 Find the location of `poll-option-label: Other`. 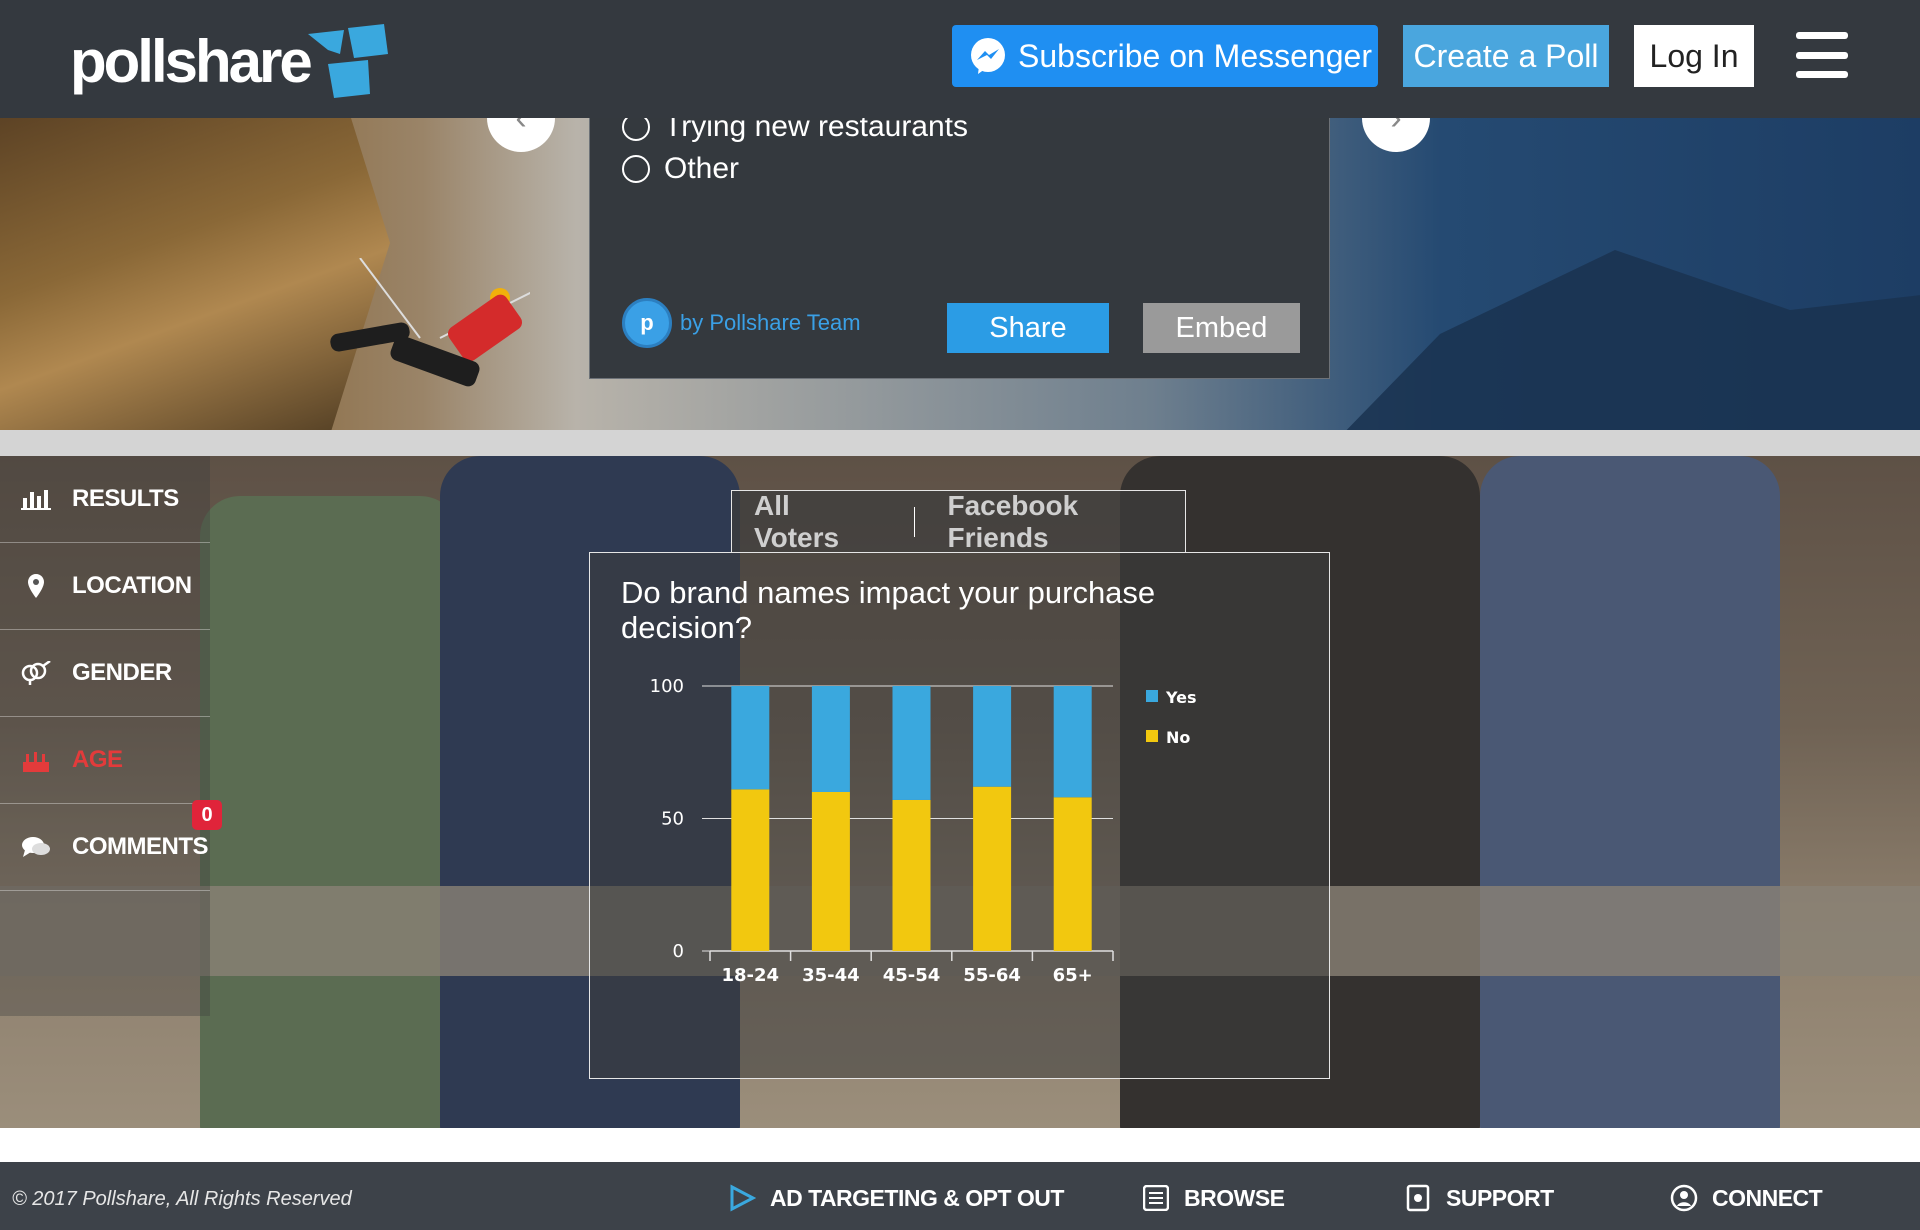

poll-option-label: Other is located at coordinates (702, 168).